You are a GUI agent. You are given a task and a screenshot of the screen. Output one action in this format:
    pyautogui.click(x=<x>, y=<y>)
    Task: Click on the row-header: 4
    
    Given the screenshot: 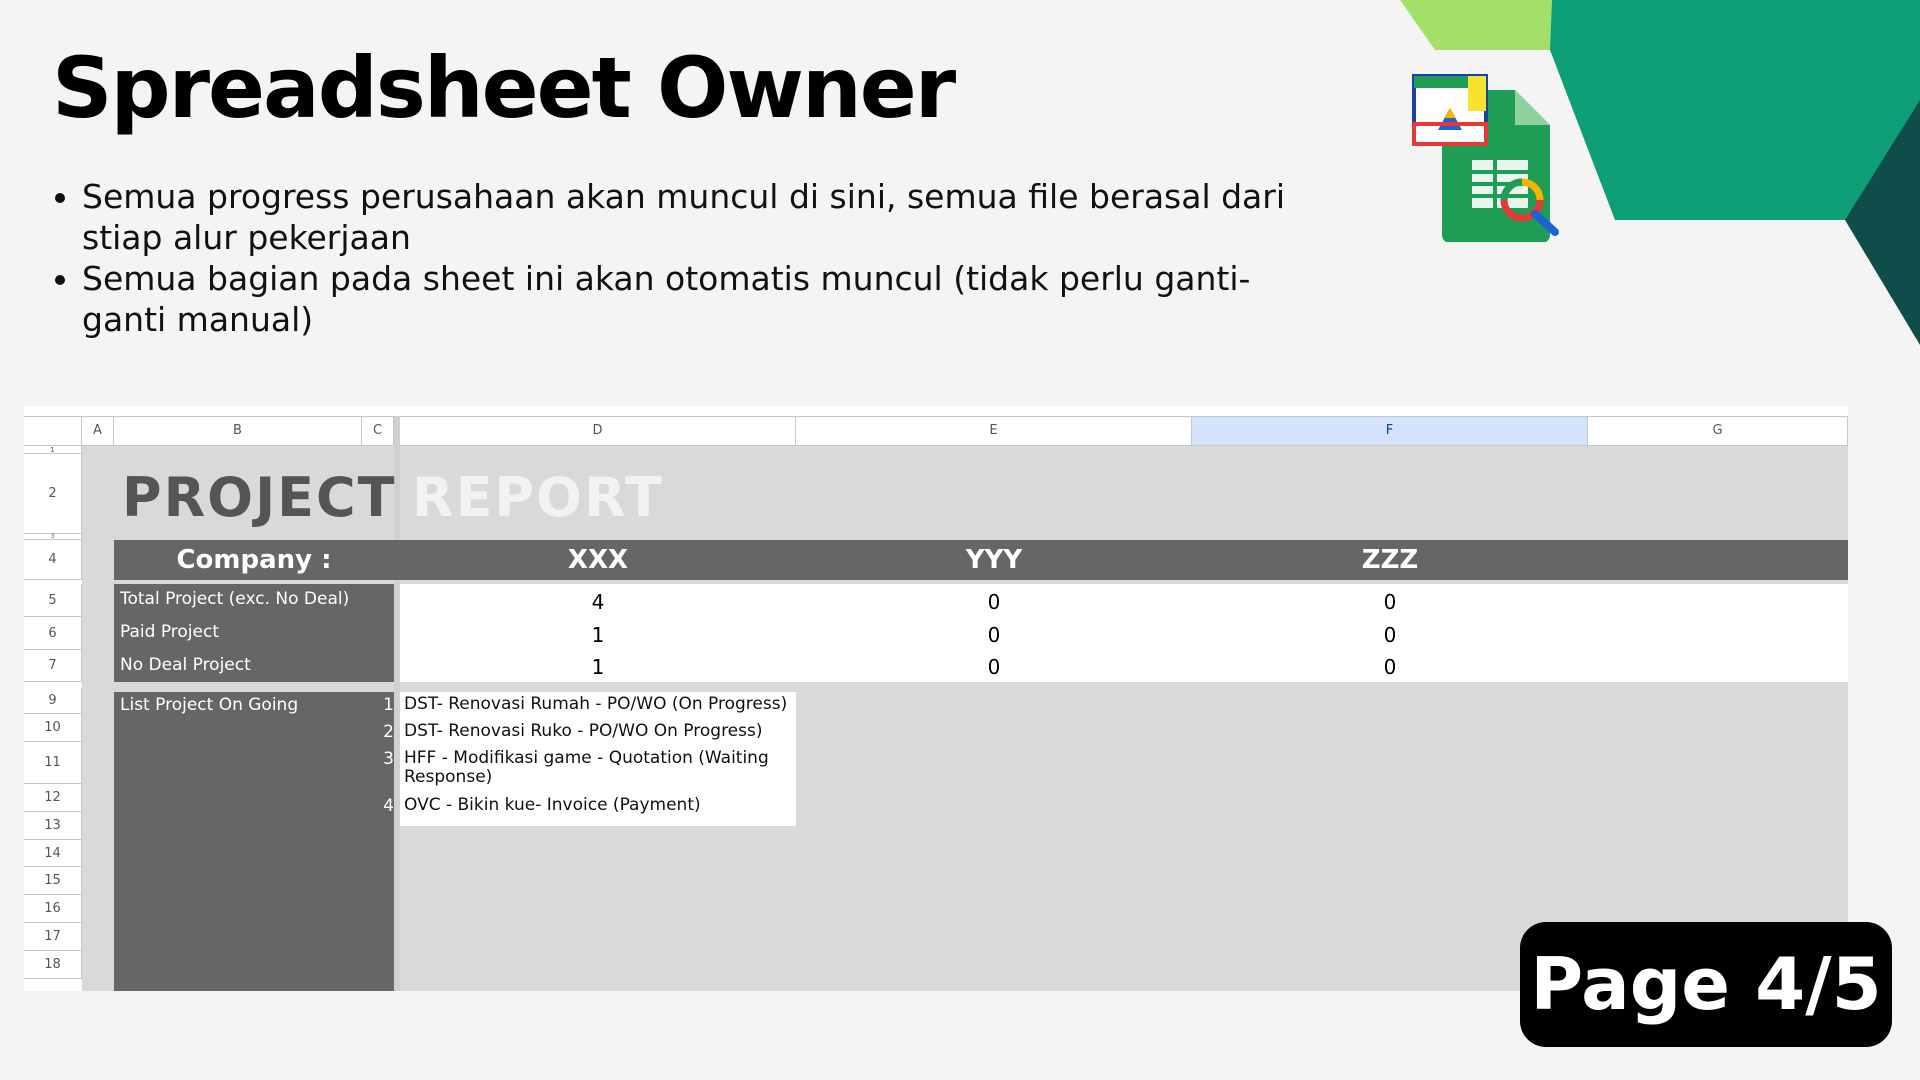 What is the action you would take?
    pyautogui.click(x=53, y=560)
    